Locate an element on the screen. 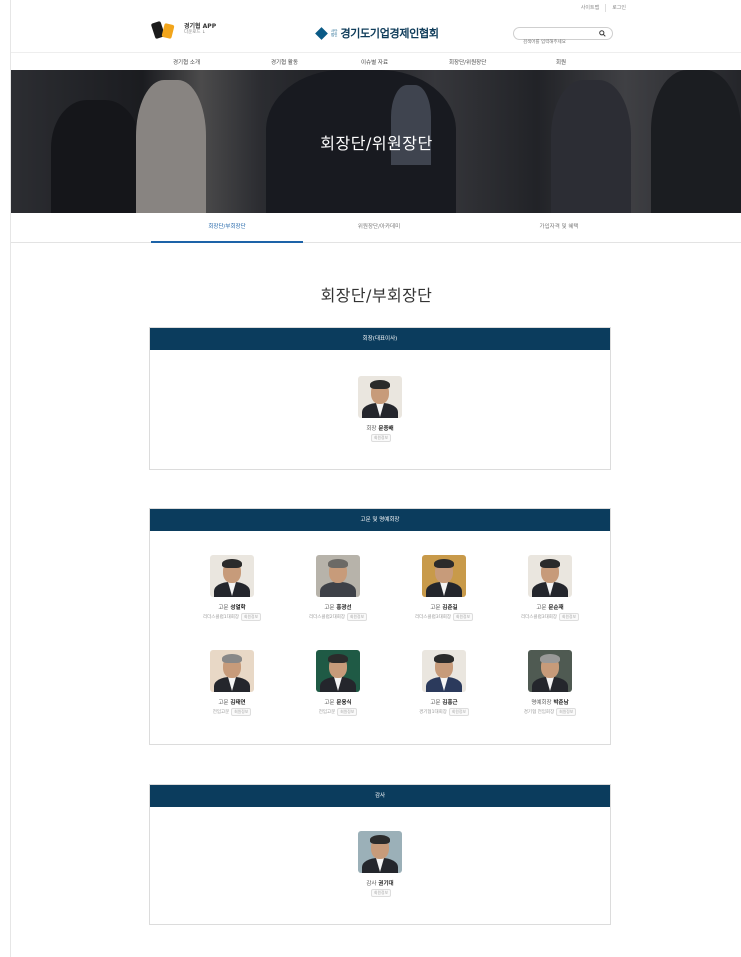  member-name: 고문 김홍근 is located at coordinates (444, 702).